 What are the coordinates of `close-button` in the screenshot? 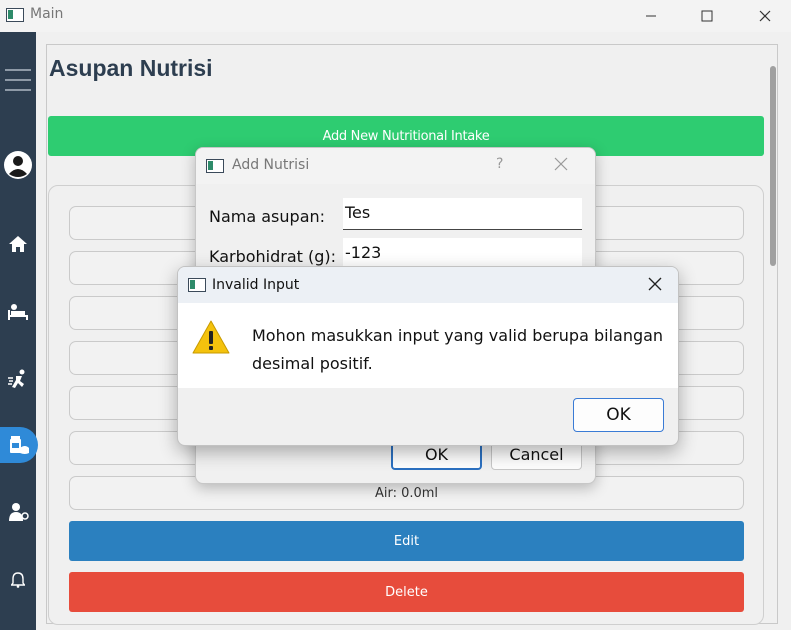 It's located at (765, 16).